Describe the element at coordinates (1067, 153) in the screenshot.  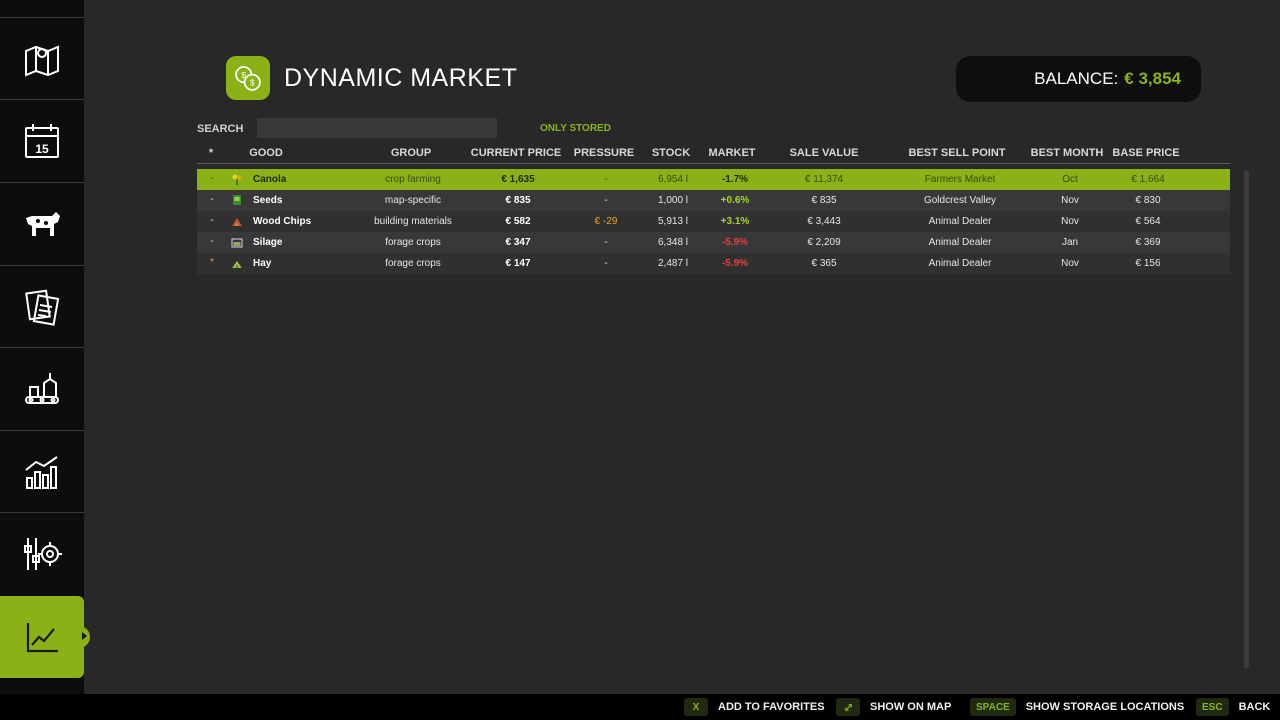
I see `header-best-month: BEST MONTH` at that location.